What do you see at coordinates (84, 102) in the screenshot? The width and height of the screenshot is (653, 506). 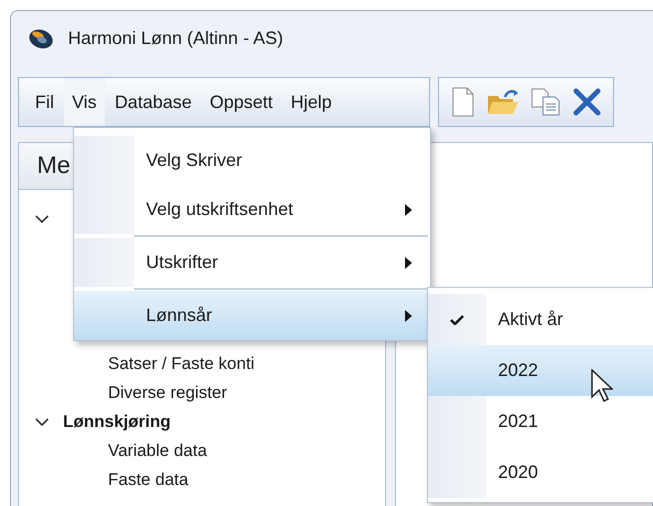 I see `menu-item: Vis` at bounding box center [84, 102].